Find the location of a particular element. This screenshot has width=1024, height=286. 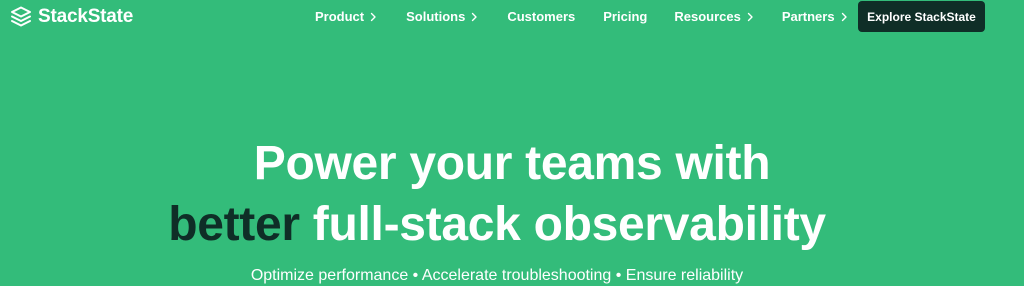

nav-item-label: Product is located at coordinates (340, 16).